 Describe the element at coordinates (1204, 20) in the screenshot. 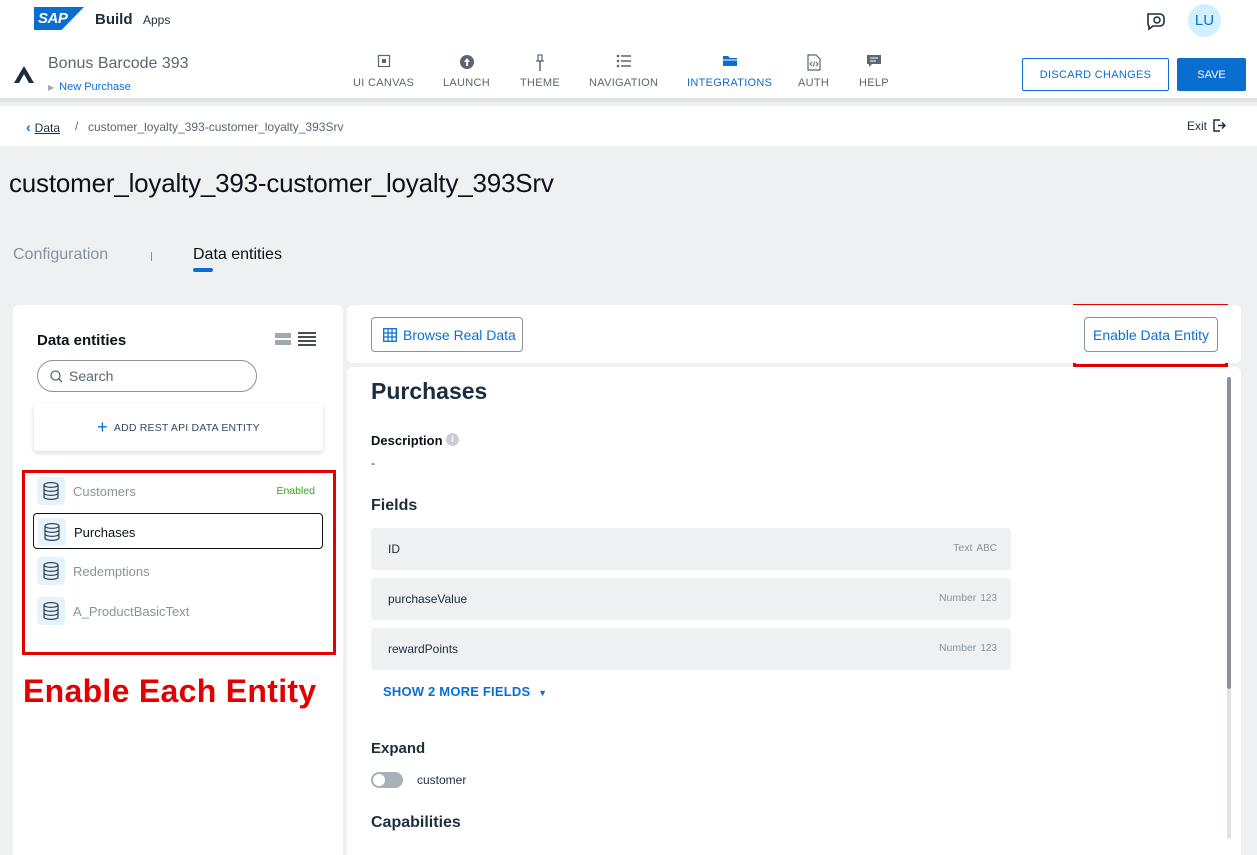

I see `user-avatar: LU` at that location.